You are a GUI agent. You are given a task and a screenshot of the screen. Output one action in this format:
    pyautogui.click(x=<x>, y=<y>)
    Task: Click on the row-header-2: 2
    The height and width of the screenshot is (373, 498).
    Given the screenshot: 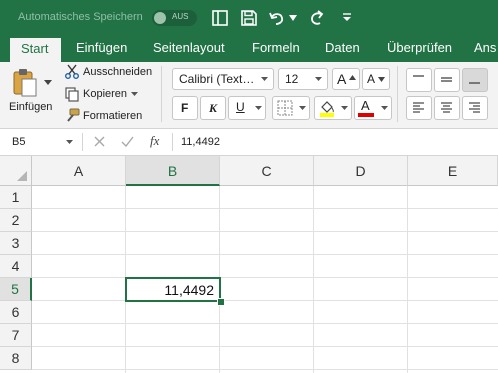 What is the action you would take?
    pyautogui.click(x=16, y=220)
    